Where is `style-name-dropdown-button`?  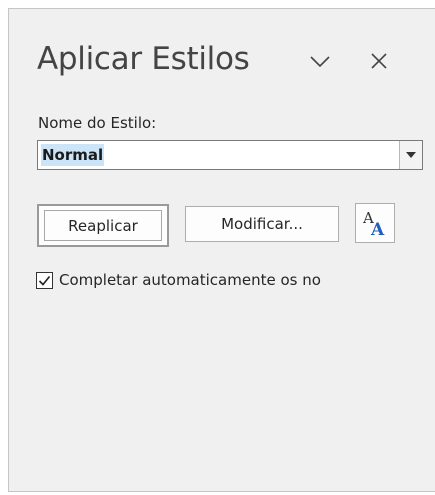
style-name-dropdown-button is located at coordinates (410, 155).